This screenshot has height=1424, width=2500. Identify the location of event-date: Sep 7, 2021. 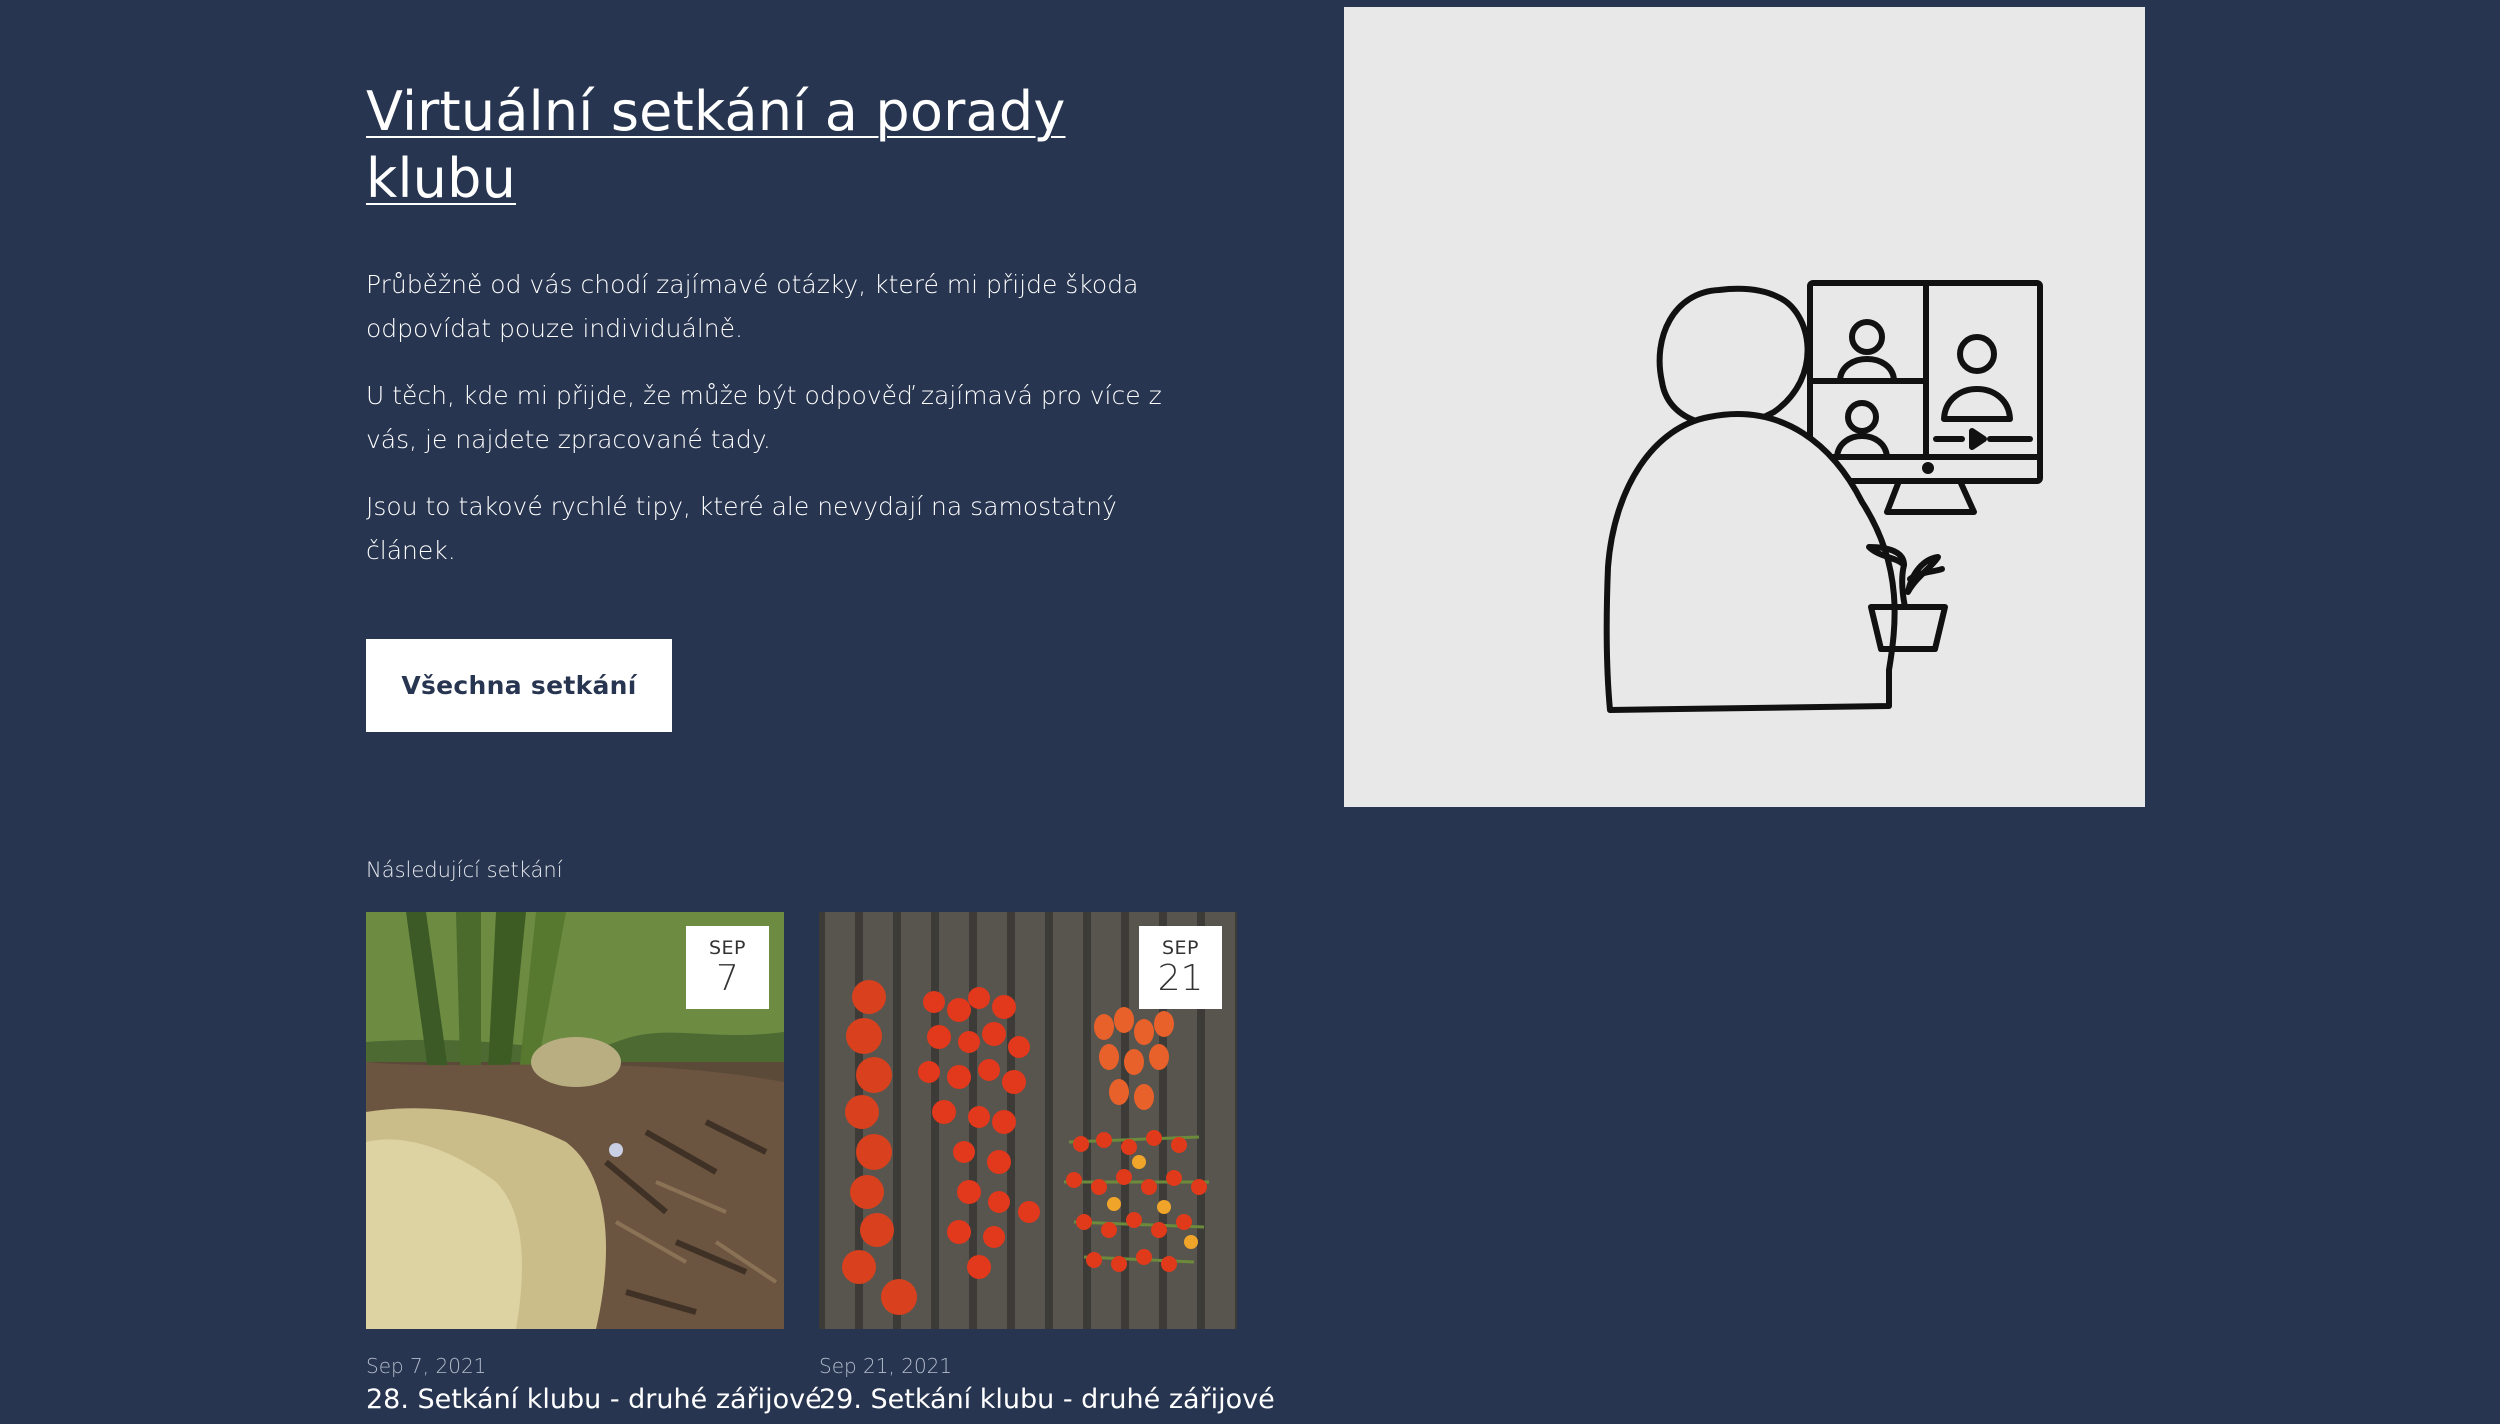
(426, 1366).